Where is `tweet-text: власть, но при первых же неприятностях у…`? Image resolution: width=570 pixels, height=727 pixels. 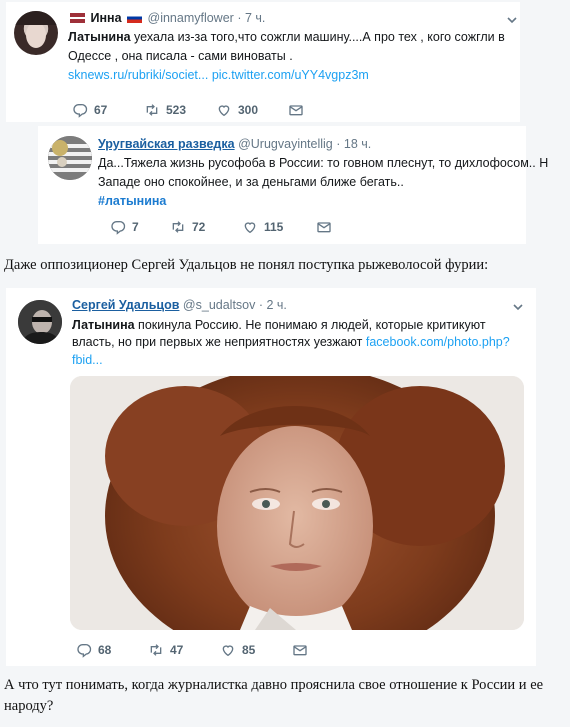 tweet-text: власть, но при первых же неприятностях у… is located at coordinates (219, 342).